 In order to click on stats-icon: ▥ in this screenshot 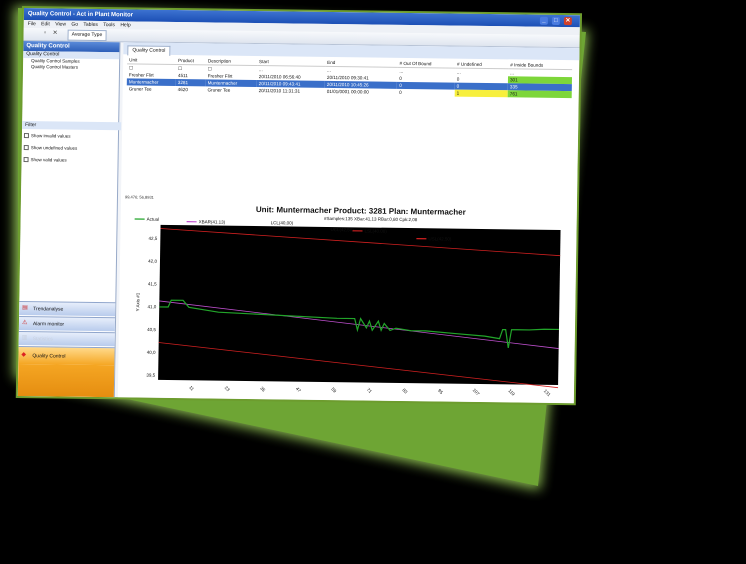, I will do `click(24, 338)`.